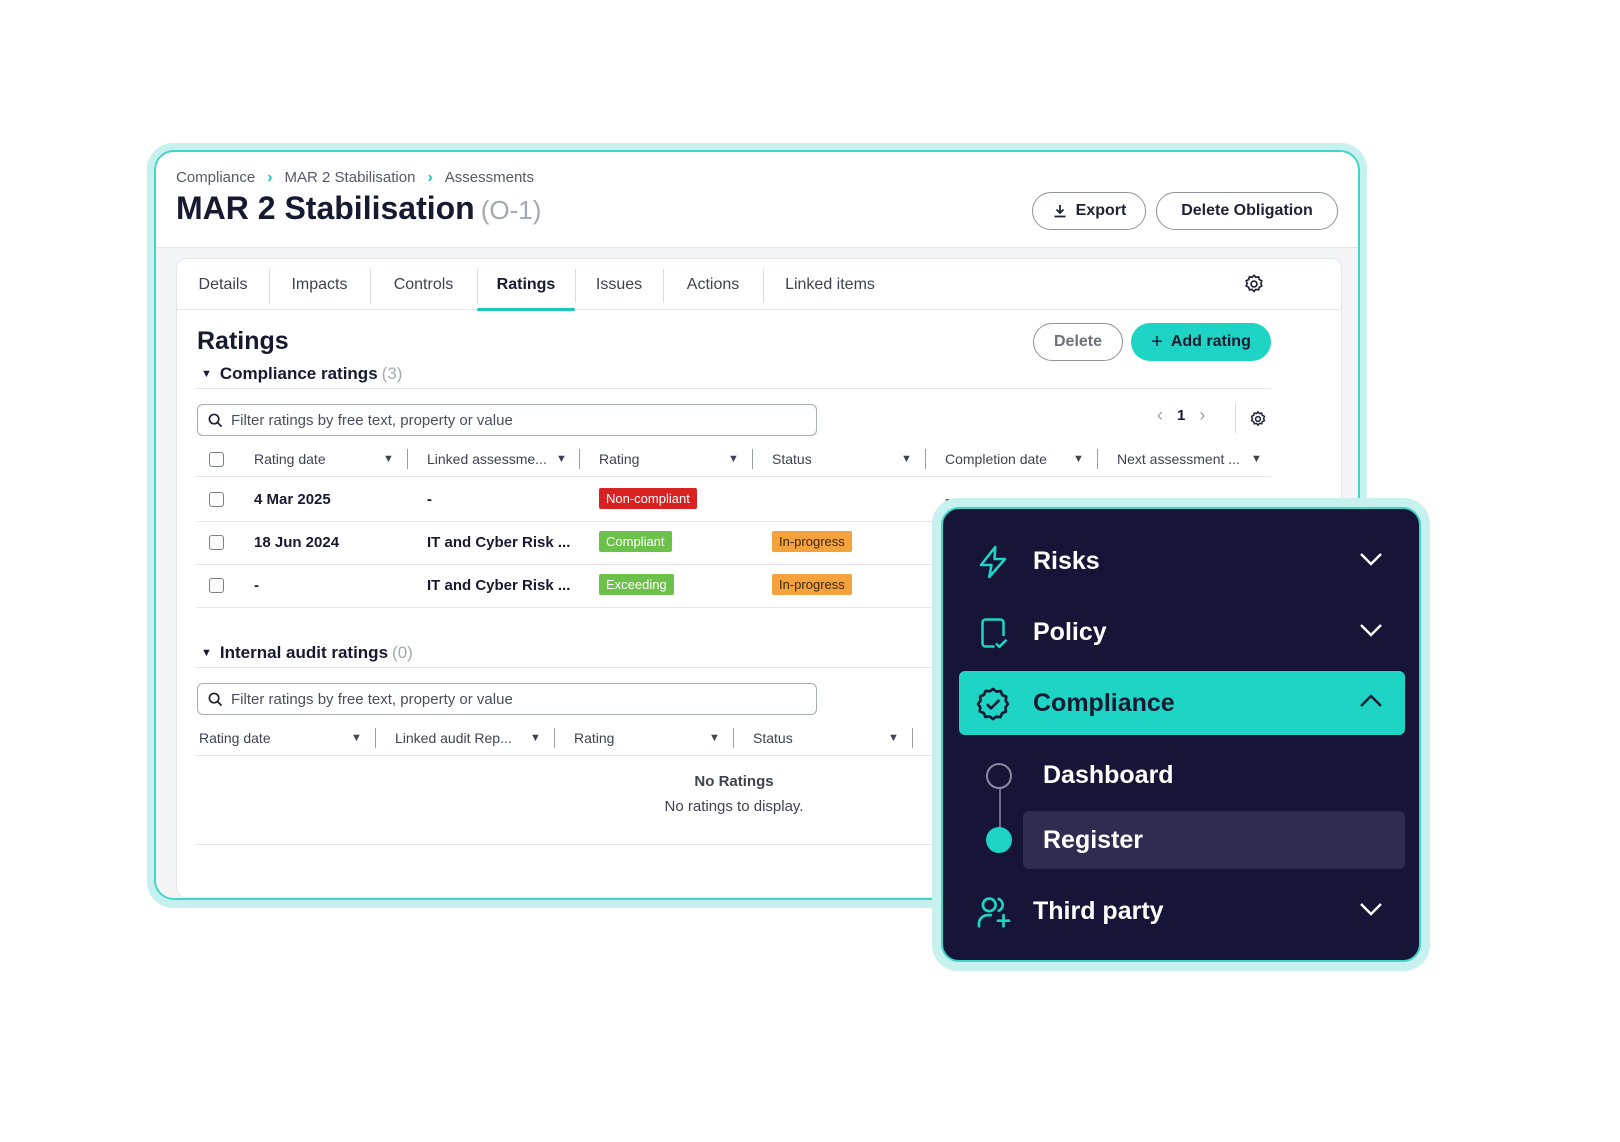 The height and width of the screenshot is (1142, 1620). Describe the element at coordinates (734, 476) in the screenshot. I see `header-divider` at that location.